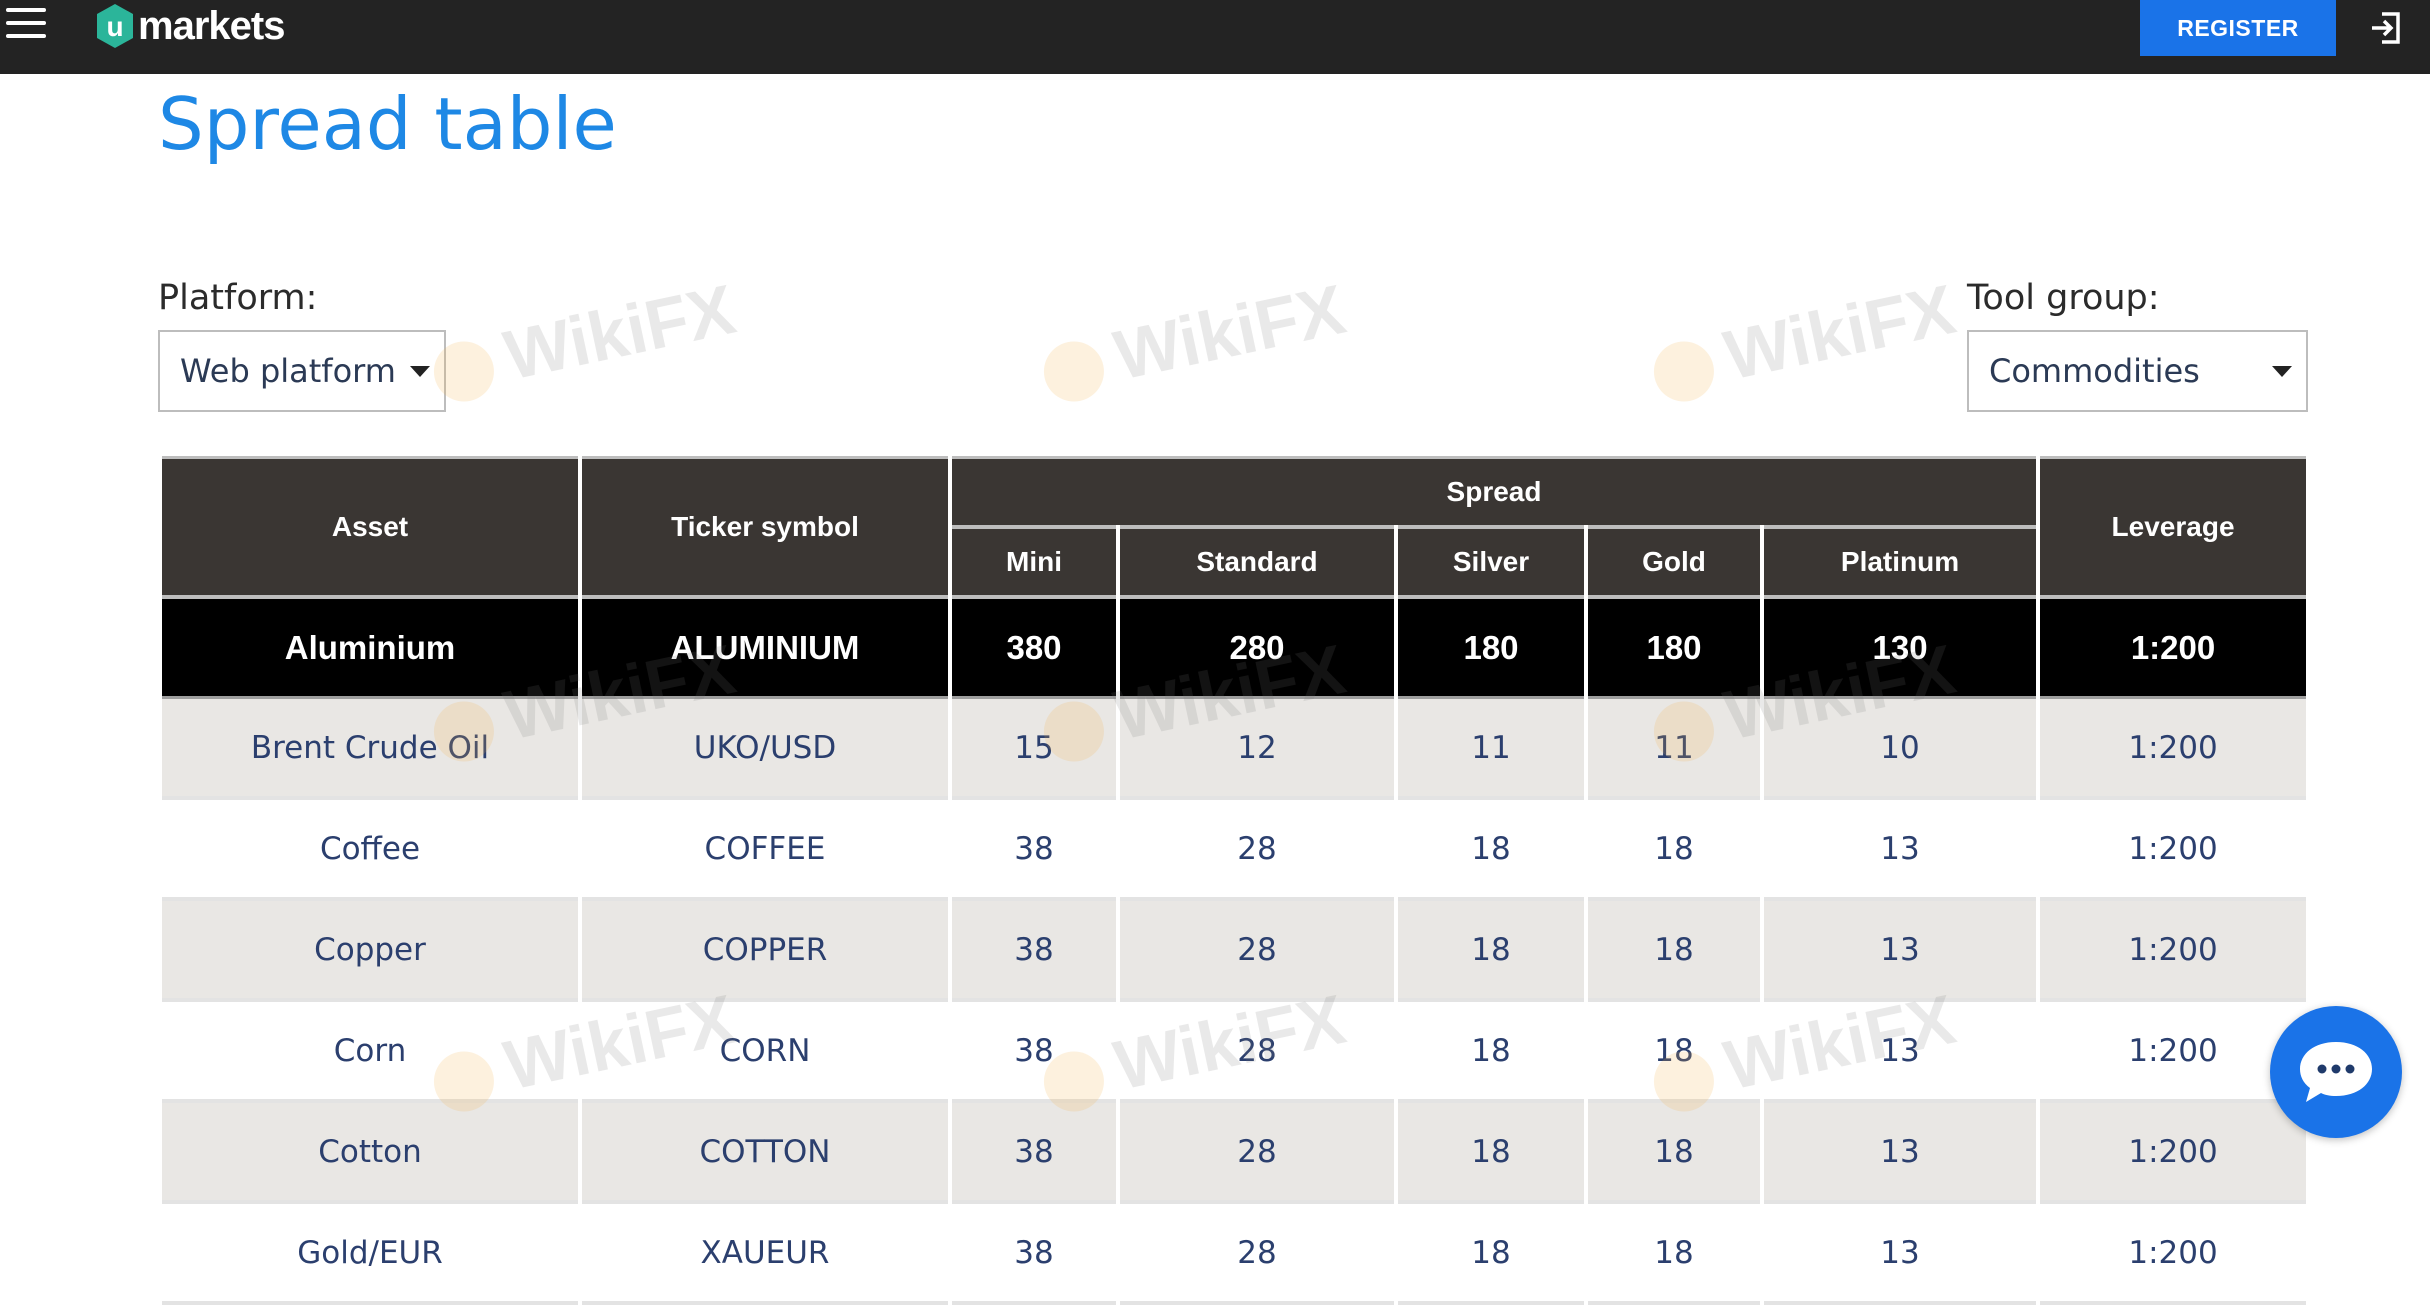  I want to click on column-header-mini: Mini, so click(1034, 562).